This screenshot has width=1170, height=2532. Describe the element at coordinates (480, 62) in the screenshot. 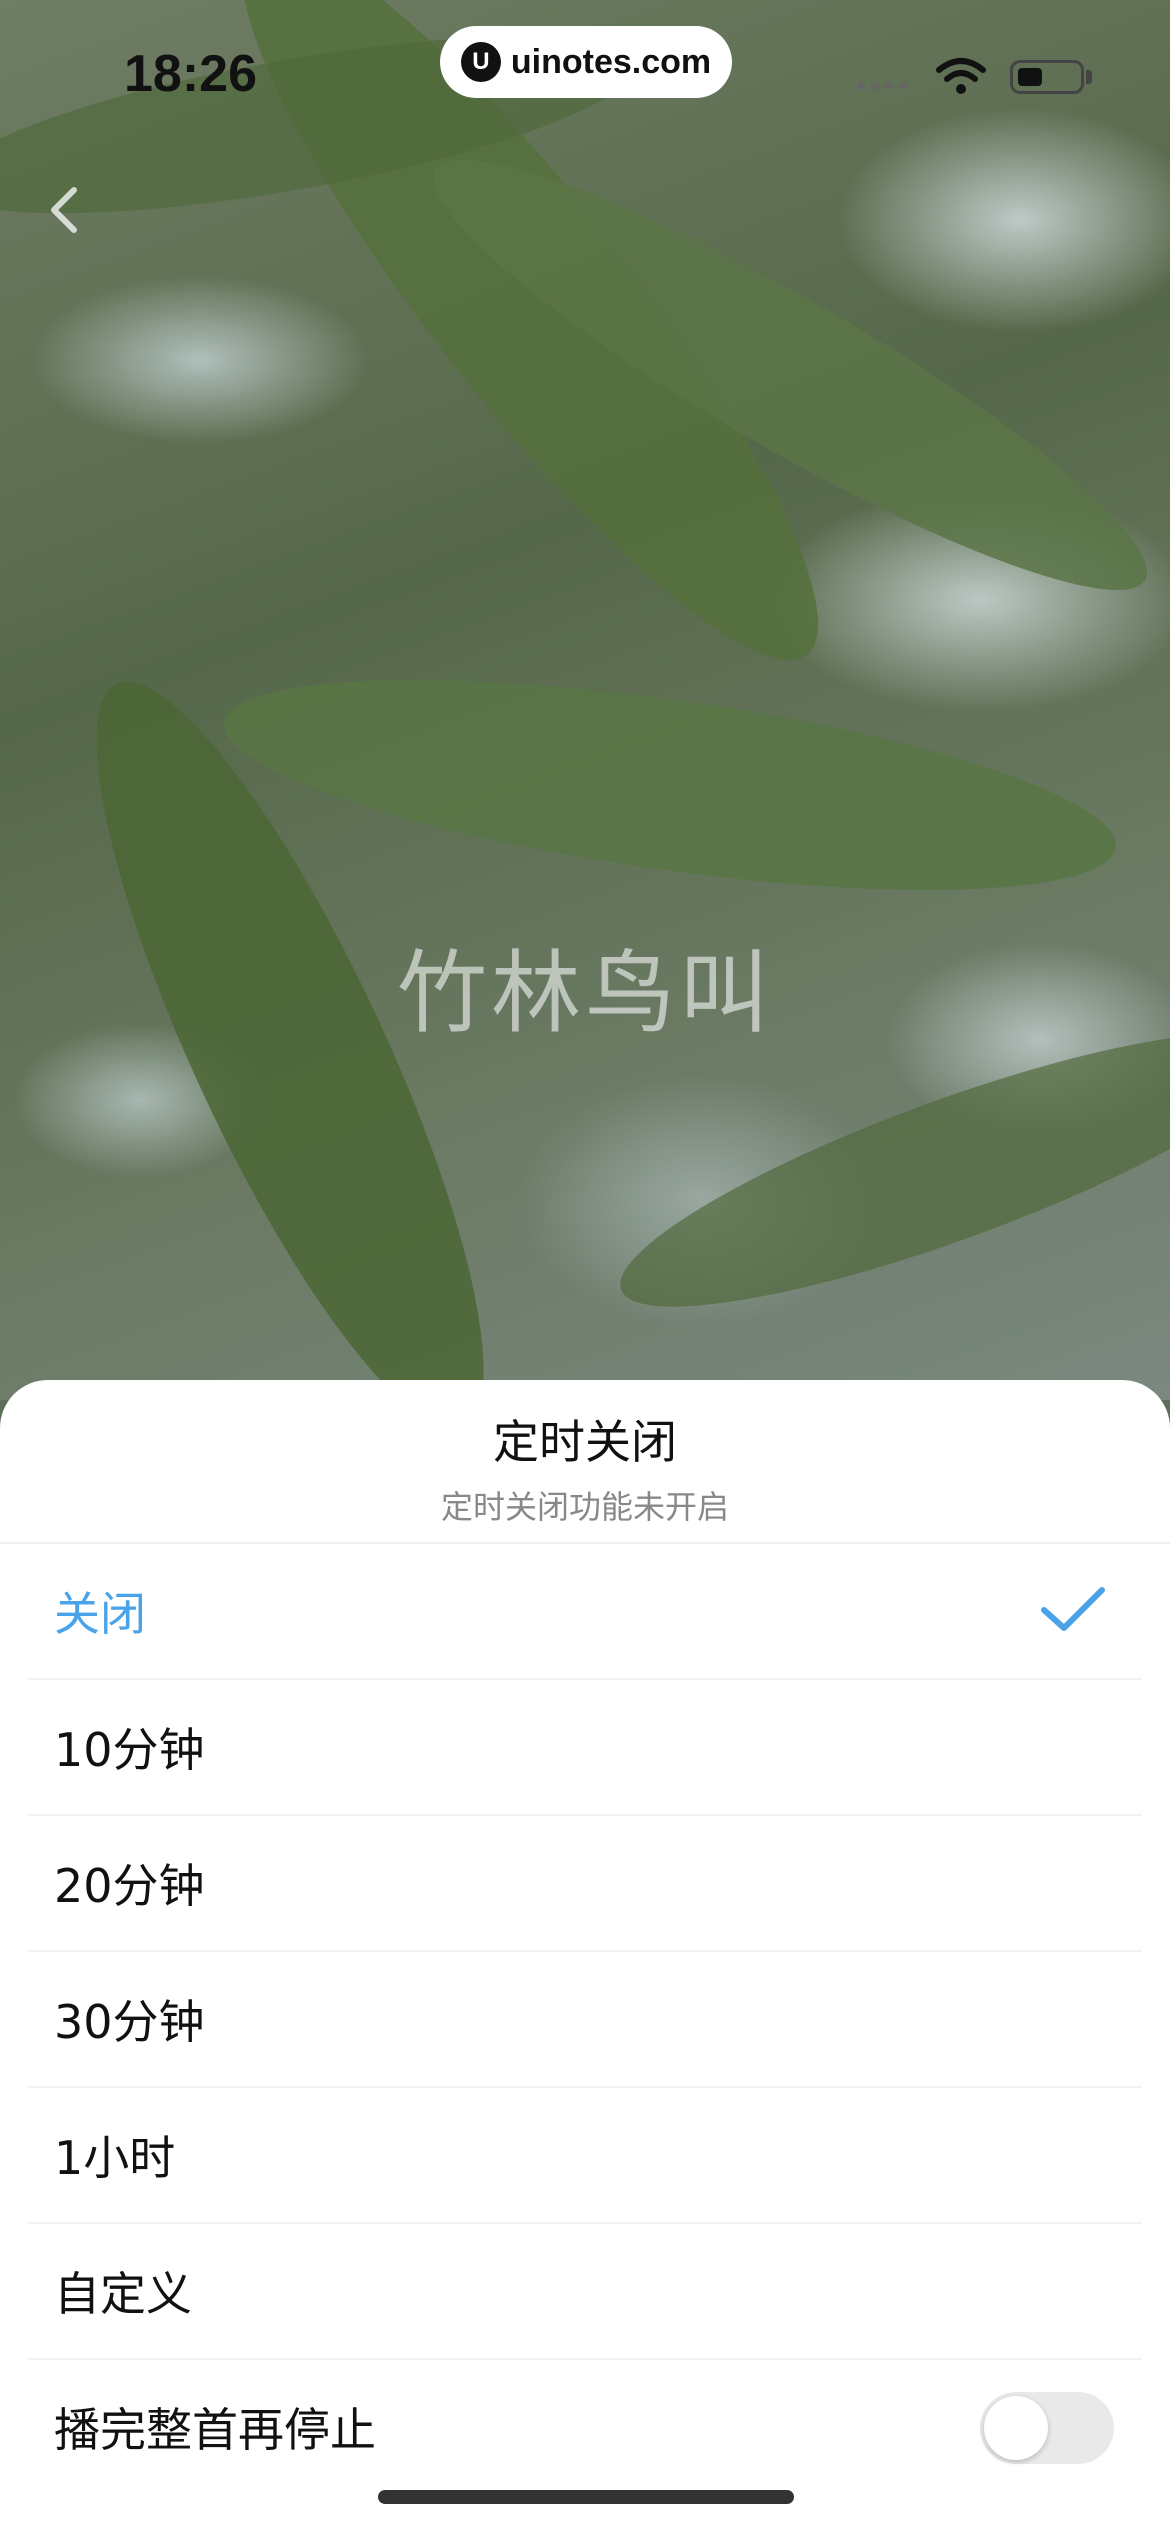

I see `watermark-logo-icon: U` at that location.